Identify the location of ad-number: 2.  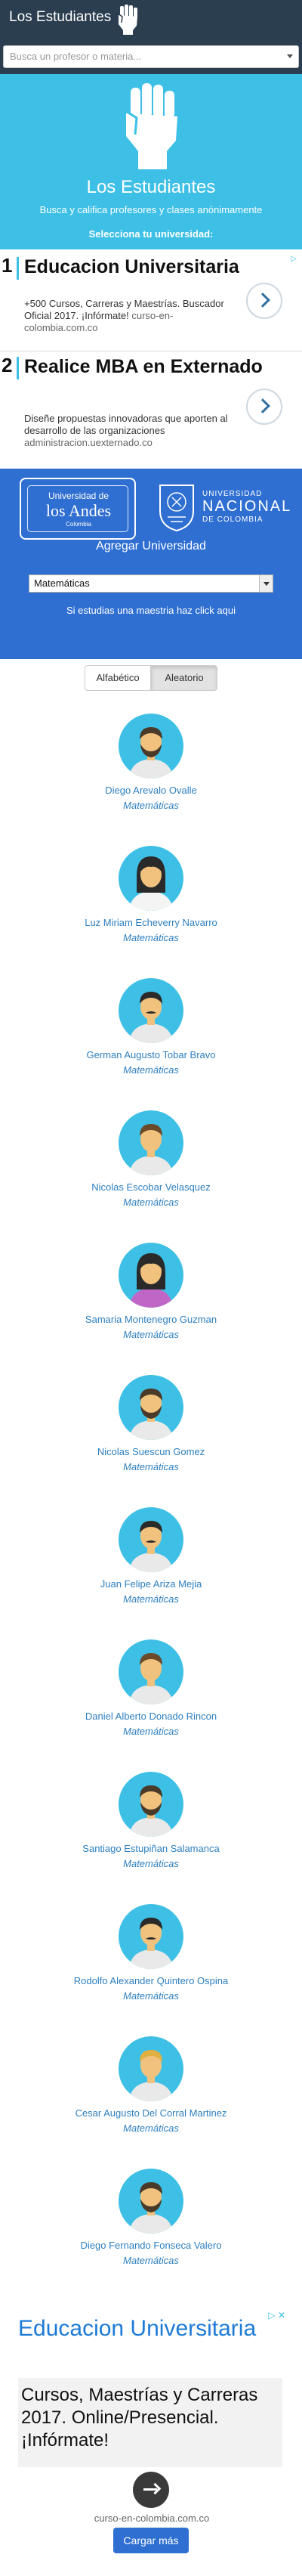
(7, 365).